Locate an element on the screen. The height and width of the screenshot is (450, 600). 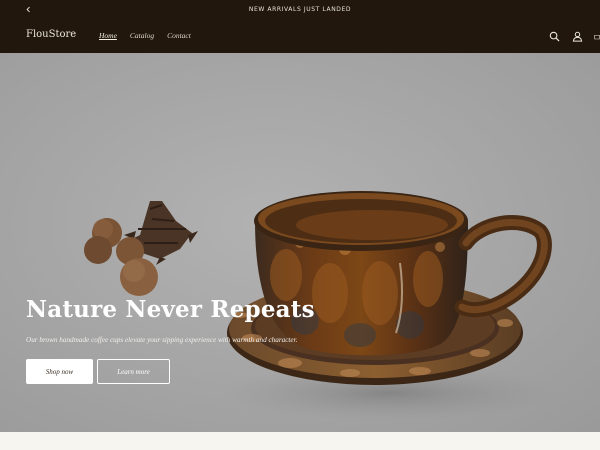
account-button is located at coordinates (577, 36).